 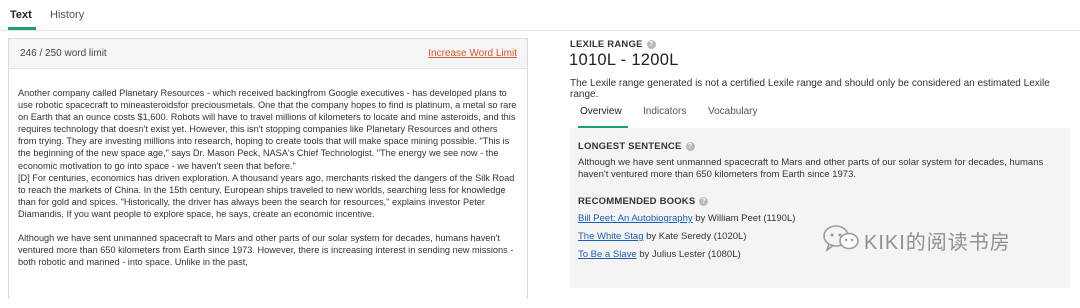 I want to click on mode-tabs: Text History, so click(x=540, y=15).